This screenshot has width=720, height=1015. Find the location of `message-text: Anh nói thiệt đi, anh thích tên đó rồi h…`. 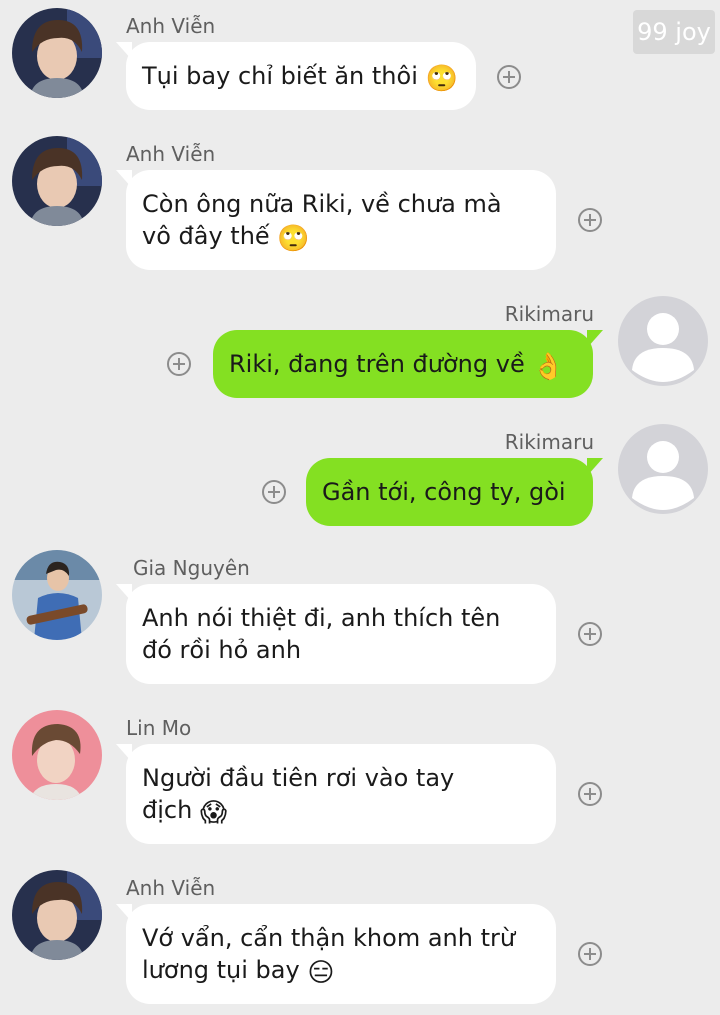

message-text: Anh nói thiệt đi, anh thích tên đó rồi h… is located at coordinates (321, 634).